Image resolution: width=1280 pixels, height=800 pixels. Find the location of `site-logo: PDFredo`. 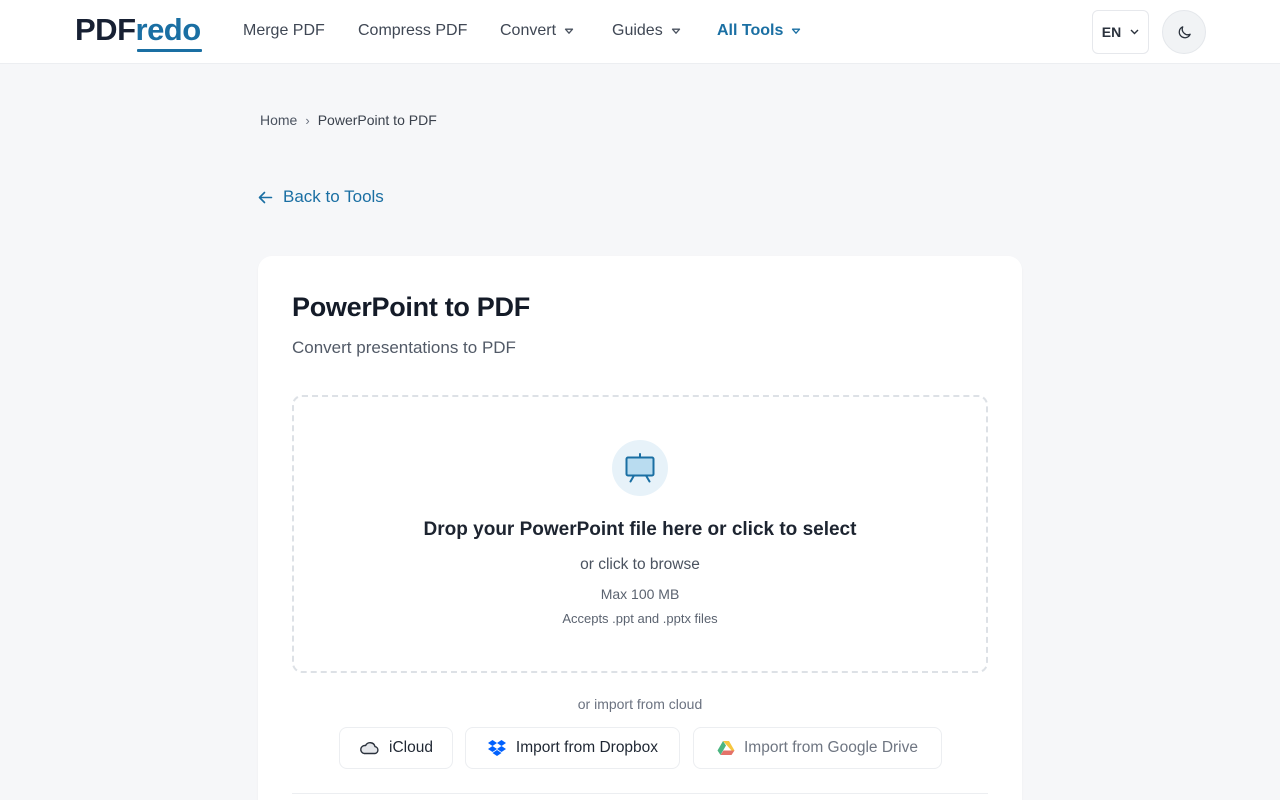

site-logo: PDFredo is located at coordinates (138, 30).